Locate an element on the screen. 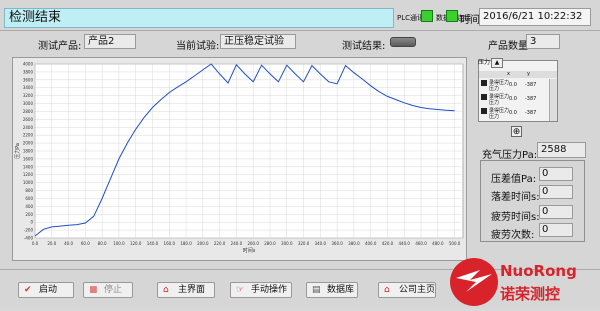  pressure-diff-value: 0 is located at coordinates (556, 174).